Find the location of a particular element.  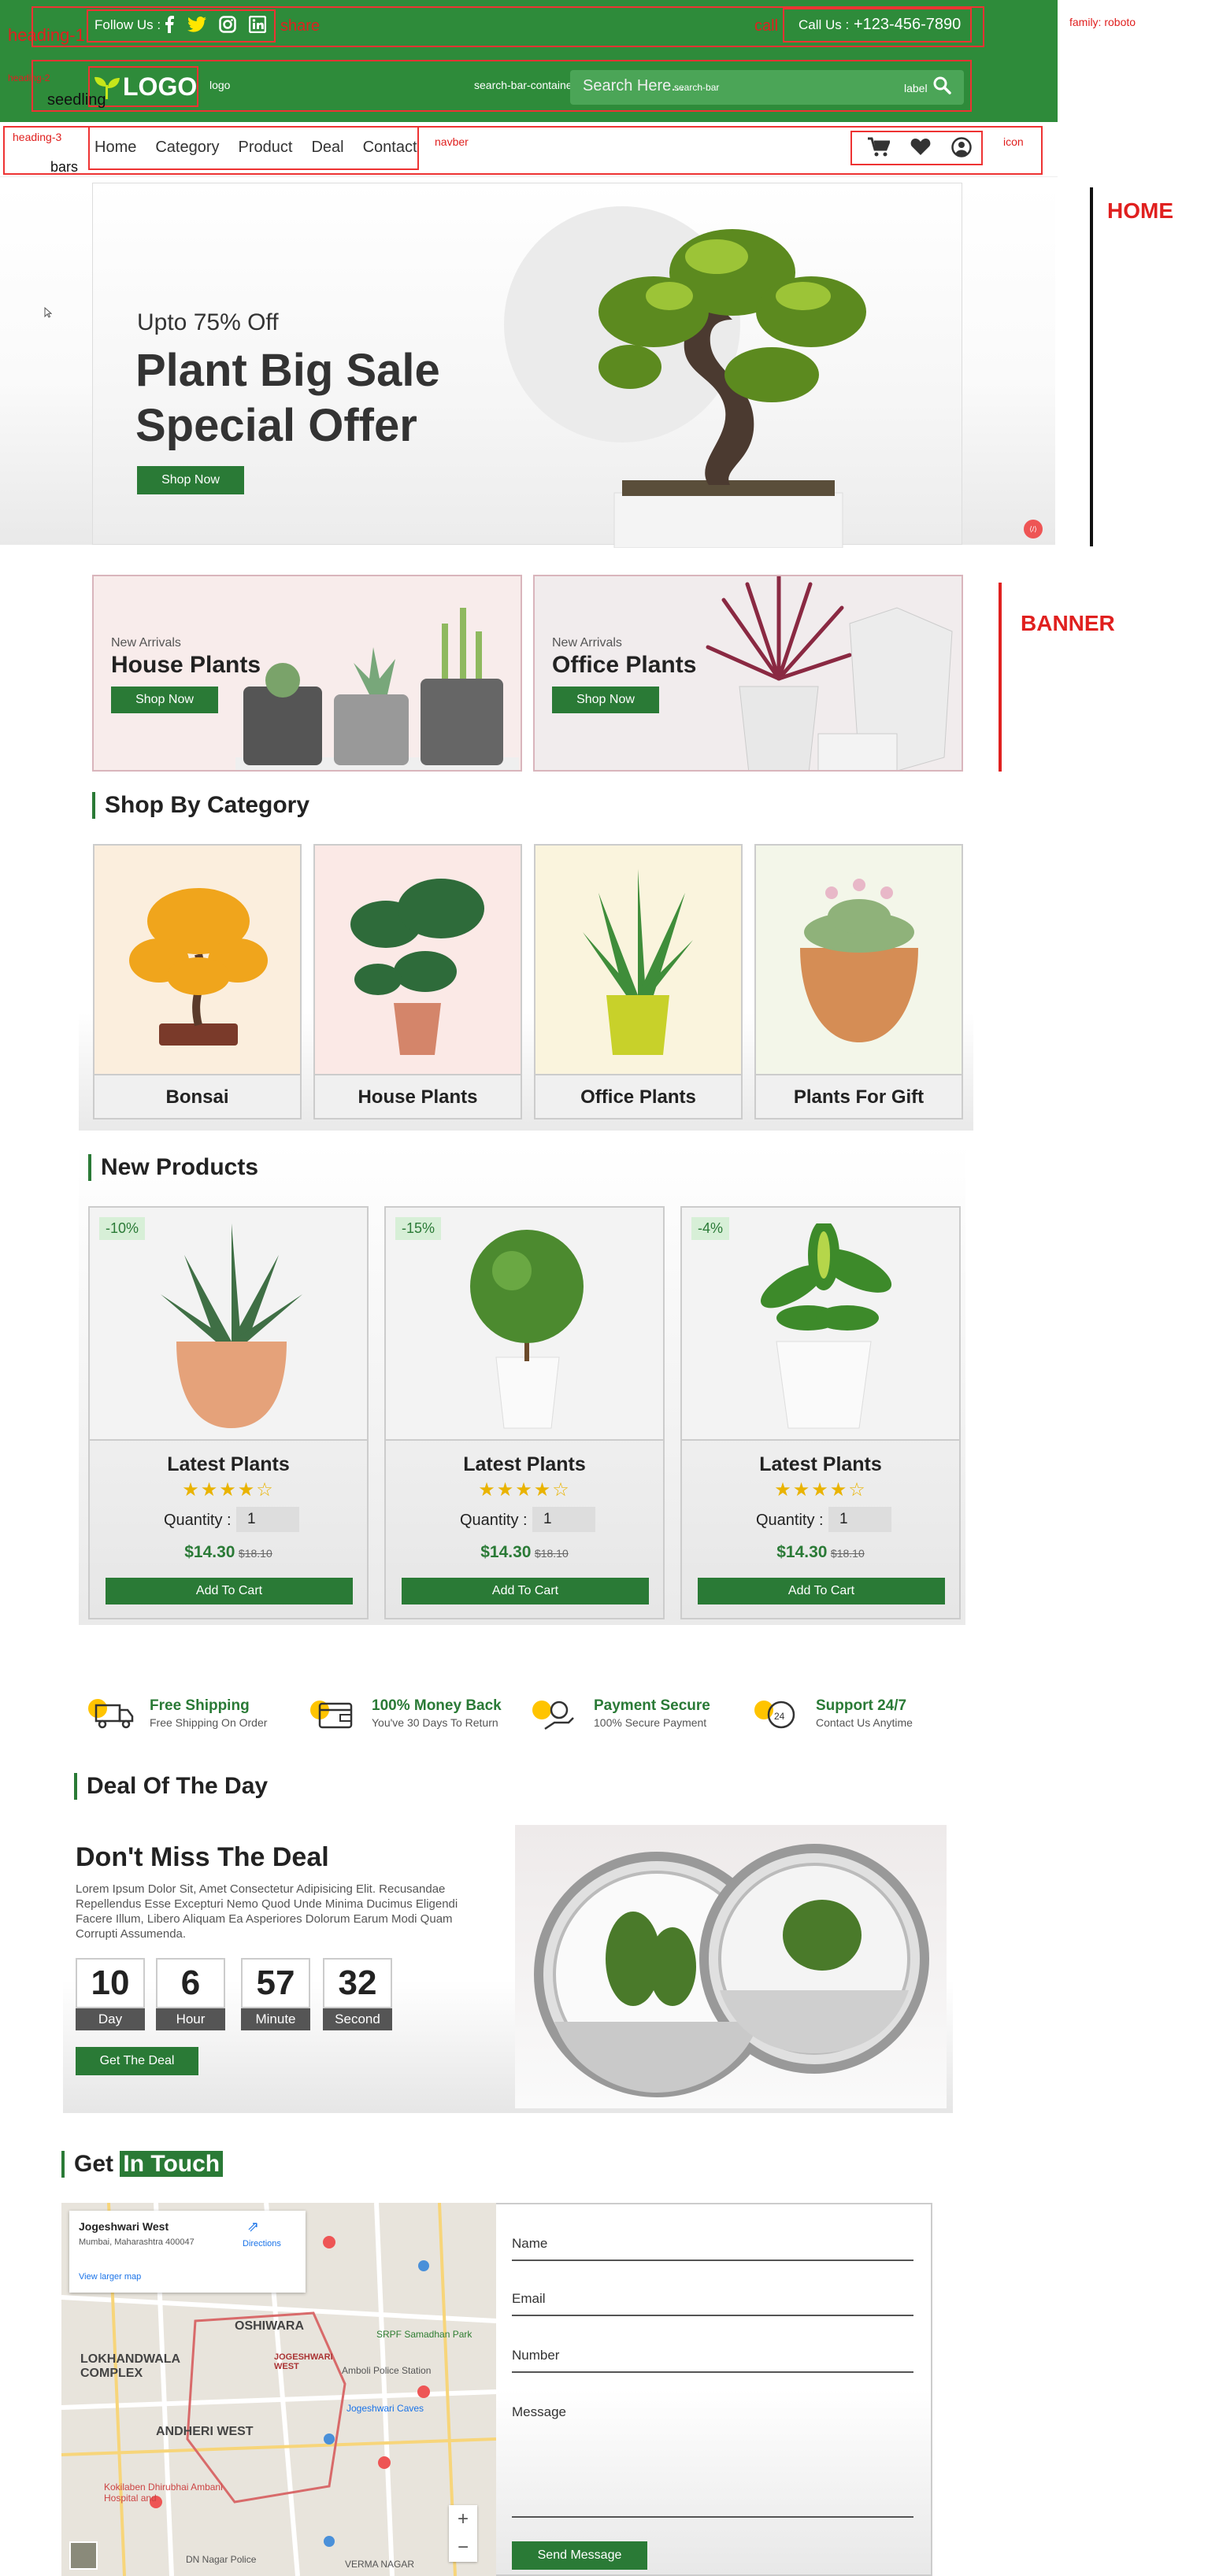

nav-icons is located at coordinates (920, 149).